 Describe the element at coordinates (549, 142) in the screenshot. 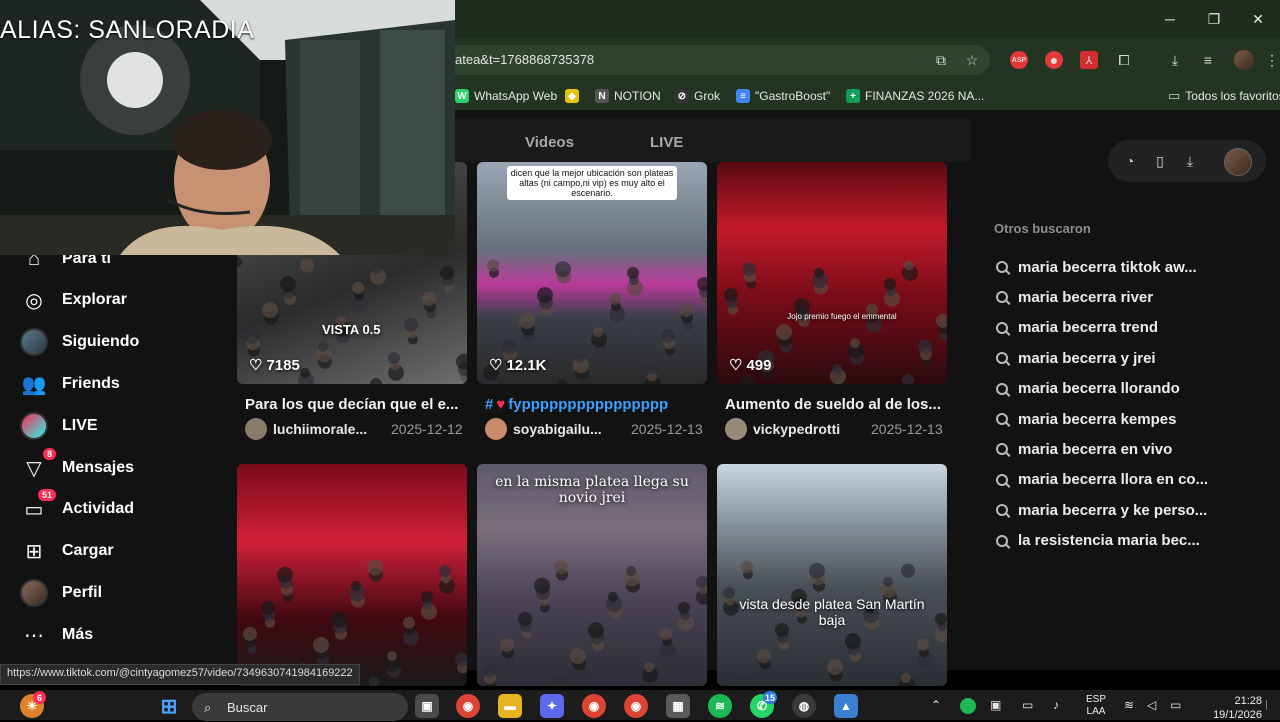

I see `tab-videos: Videos` at that location.